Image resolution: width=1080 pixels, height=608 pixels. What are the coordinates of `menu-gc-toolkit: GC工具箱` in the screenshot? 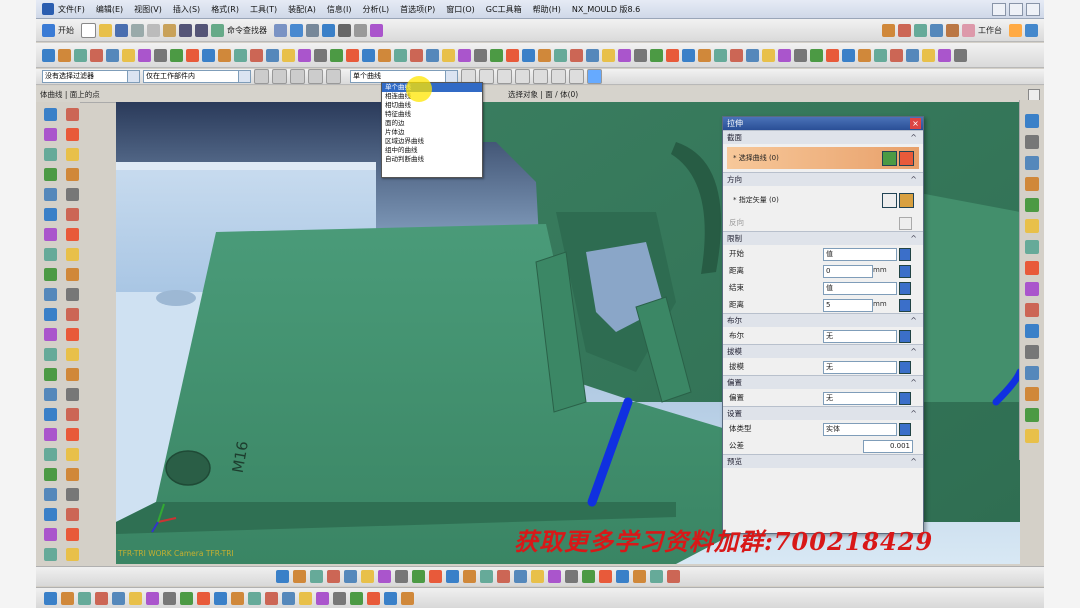 It's located at (504, 9).